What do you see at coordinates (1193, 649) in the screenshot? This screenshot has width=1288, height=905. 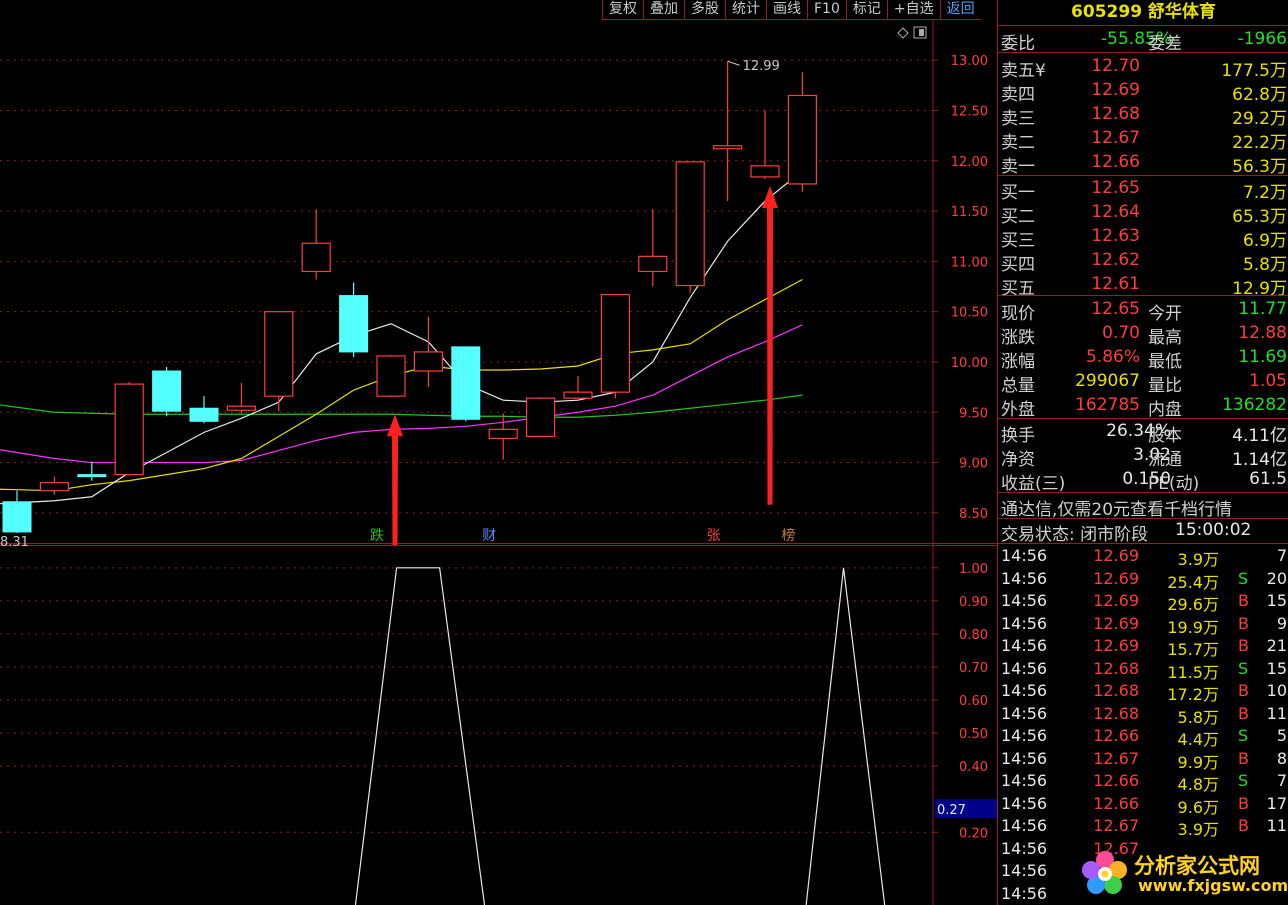 I see `tick-volume: 15.7万` at bounding box center [1193, 649].